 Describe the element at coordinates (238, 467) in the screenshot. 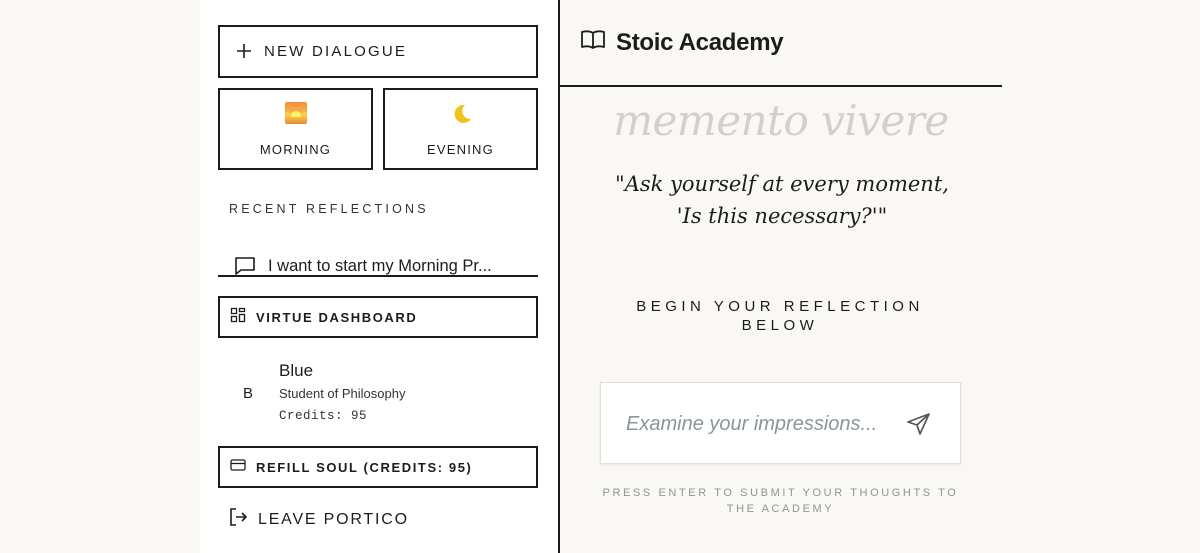

I see `credit-card-icon` at that location.